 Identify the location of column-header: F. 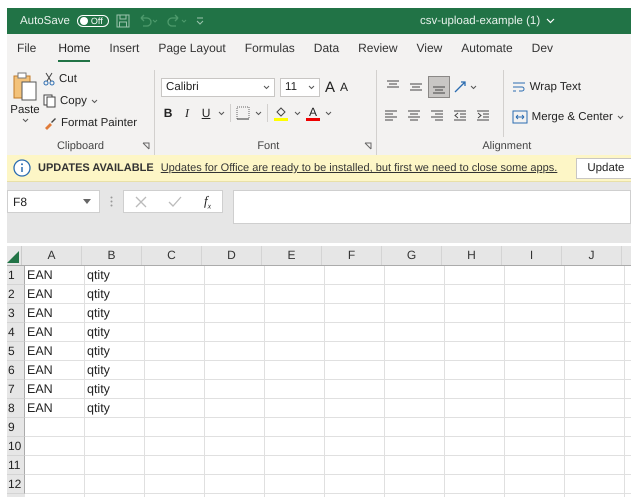
(352, 255).